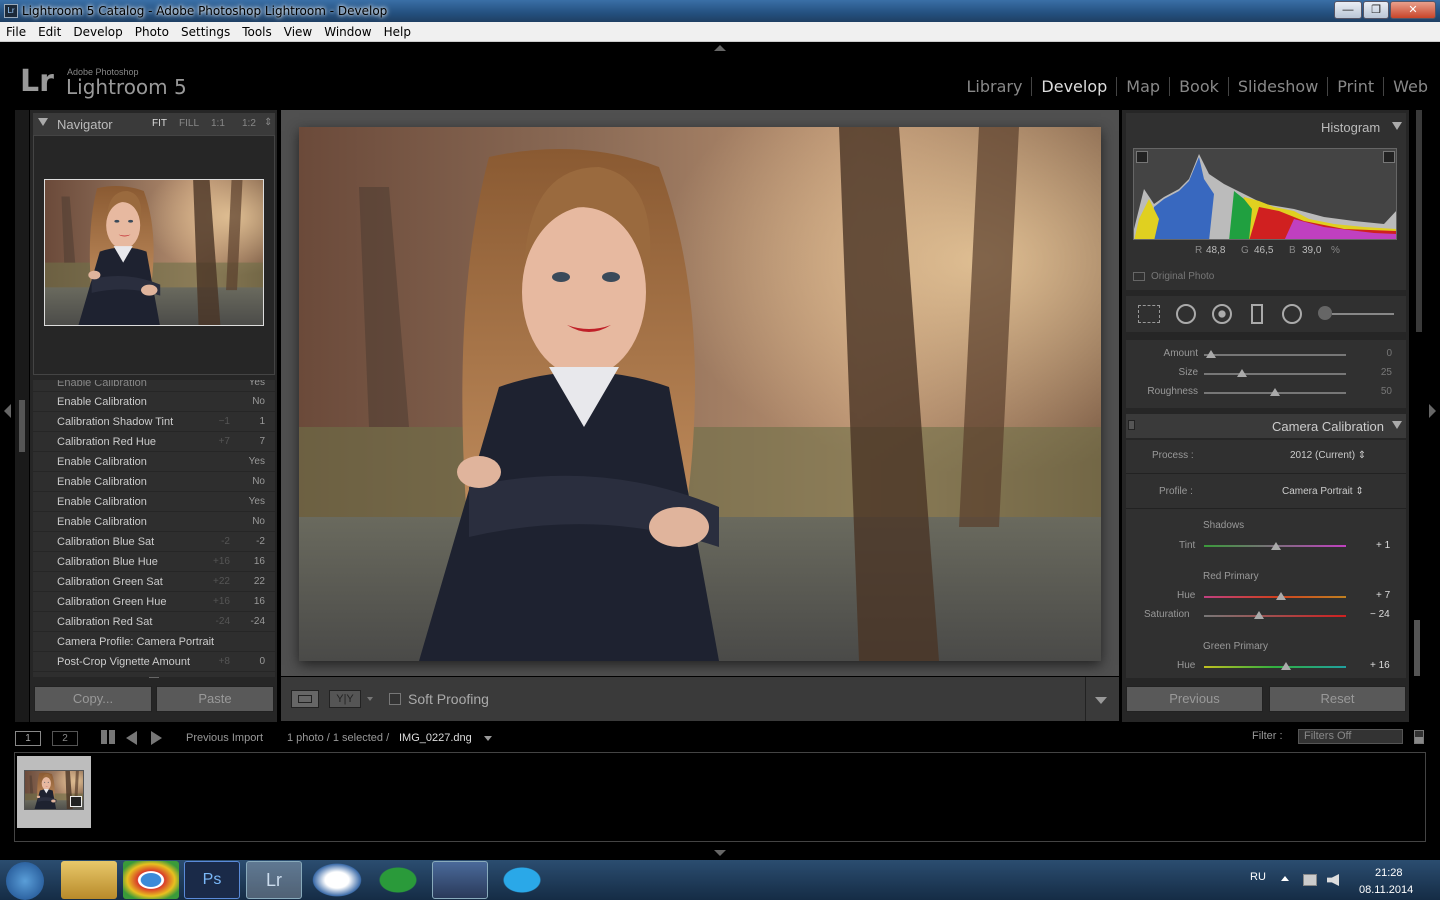  I want to click on panel-switch-icon, so click(1131, 425).